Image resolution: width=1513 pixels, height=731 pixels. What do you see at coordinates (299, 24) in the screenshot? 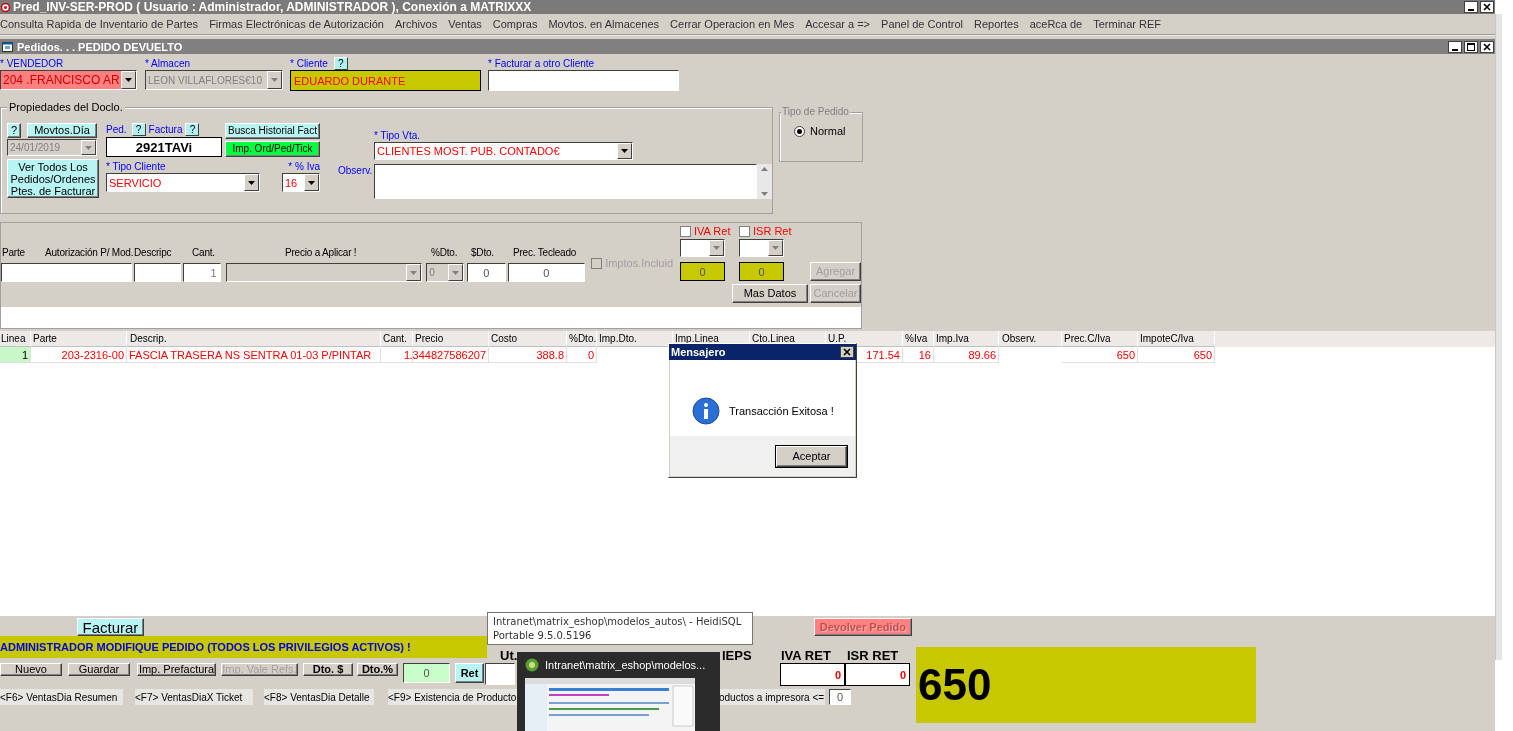
I see `menu-item: Firmas Electrónicas de Autorización` at bounding box center [299, 24].